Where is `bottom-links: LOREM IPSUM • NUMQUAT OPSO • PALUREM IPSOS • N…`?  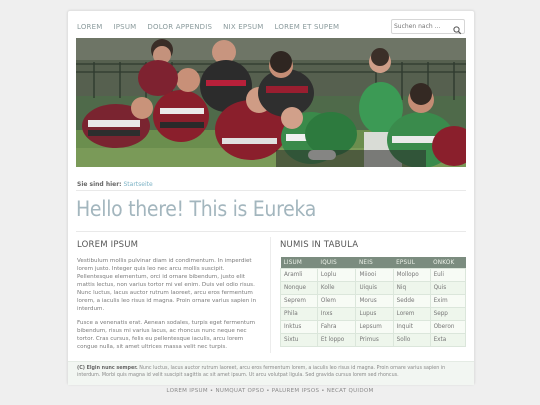 bottom-links: LOREM IPSUM • NUMQUAT OPSO • PALUREM IPSOS • N… is located at coordinates (270, 391).